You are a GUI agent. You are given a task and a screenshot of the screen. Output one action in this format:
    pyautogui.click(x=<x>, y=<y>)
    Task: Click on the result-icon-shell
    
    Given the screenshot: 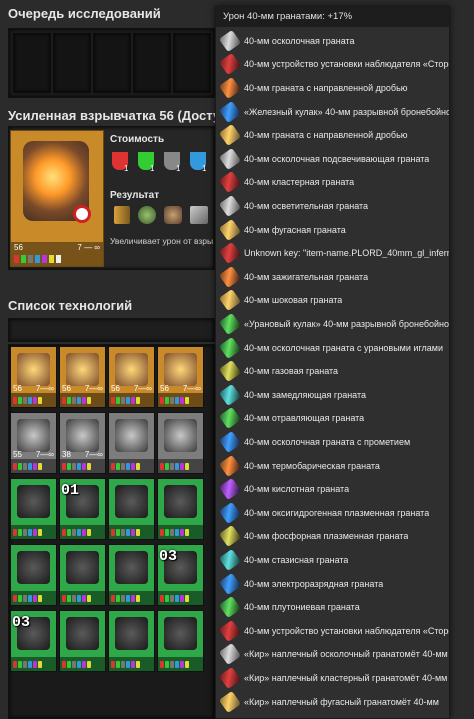 What is the action you would take?
    pyautogui.click(x=173, y=215)
    